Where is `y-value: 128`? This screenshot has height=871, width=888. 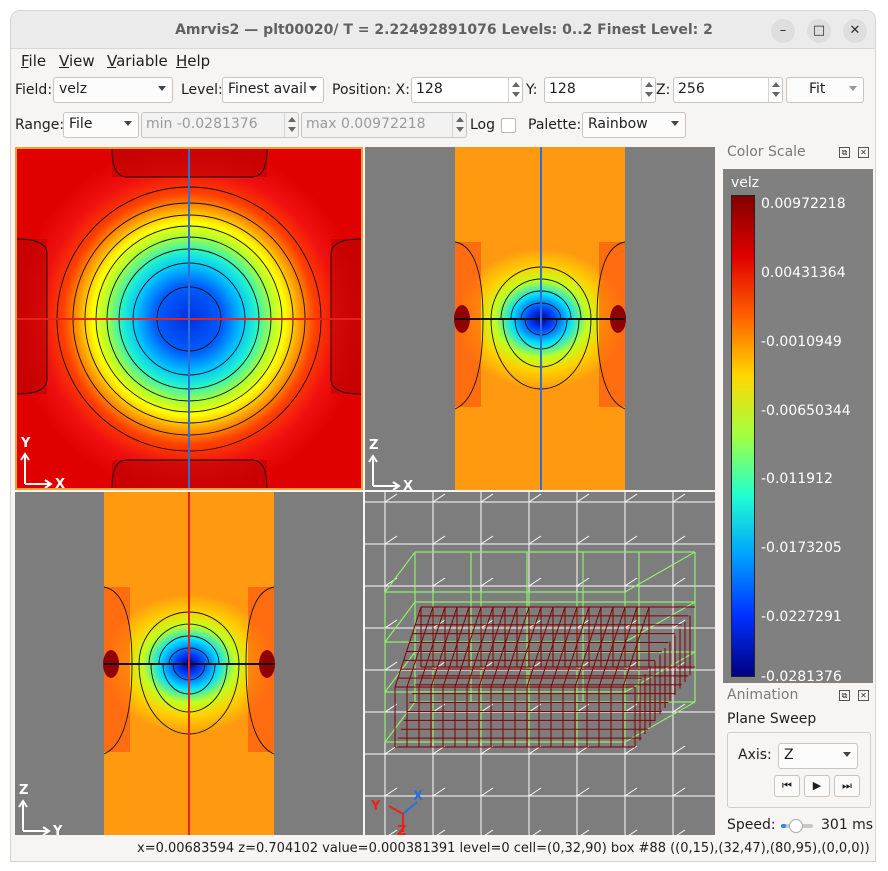 y-value: 128 is located at coordinates (562, 89).